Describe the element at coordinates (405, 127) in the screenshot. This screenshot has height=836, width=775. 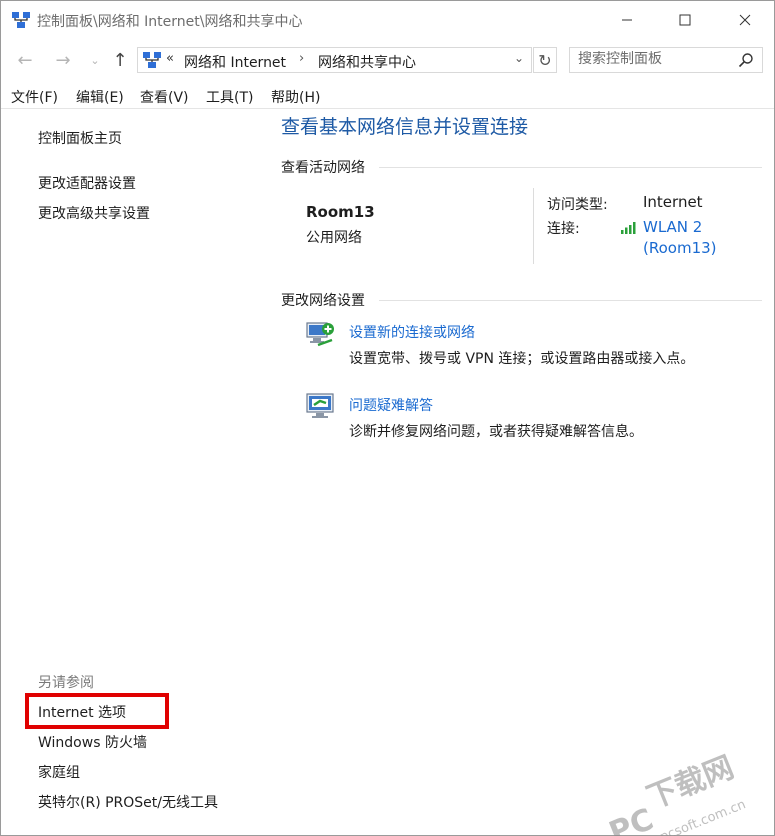
I see `page-title: 查看基本网络信息并设置连接` at that location.